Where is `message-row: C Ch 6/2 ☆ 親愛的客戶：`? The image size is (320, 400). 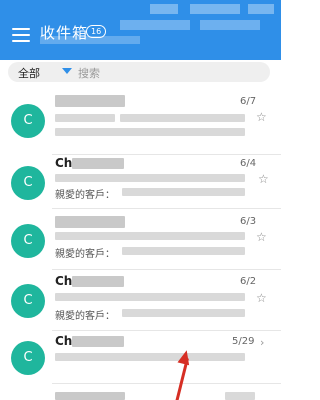 message-row: C Ch 6/2 ☆ 親愛的客戶： is located at coordinates (140, 306).